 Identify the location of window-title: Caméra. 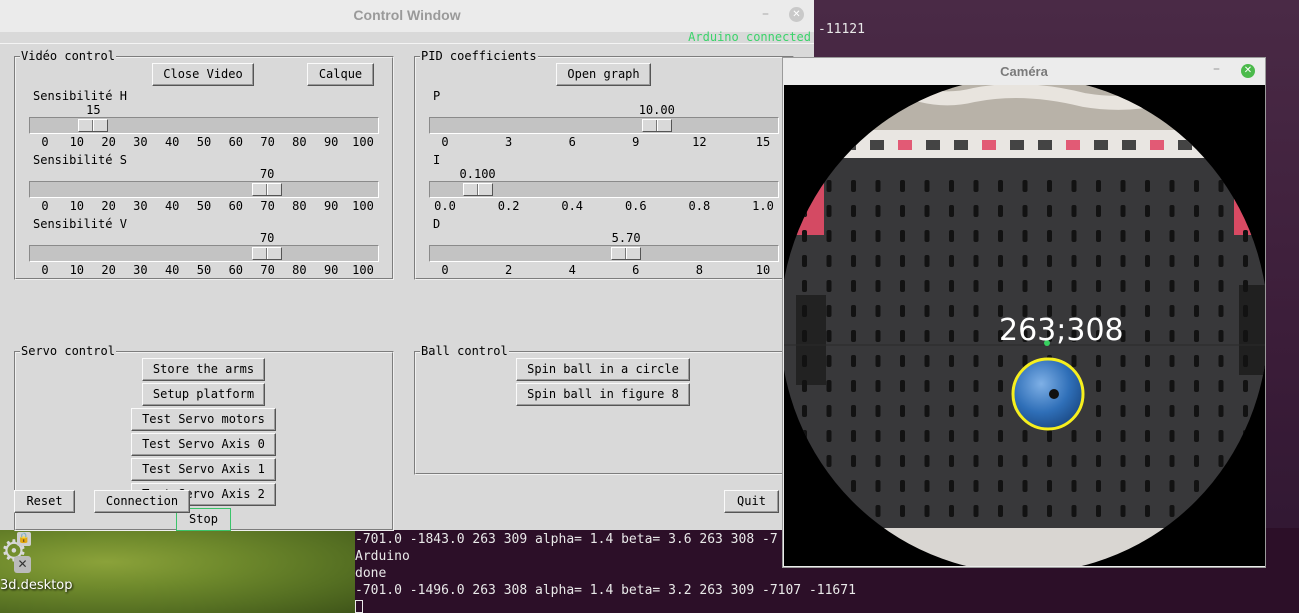
(1024, 71).